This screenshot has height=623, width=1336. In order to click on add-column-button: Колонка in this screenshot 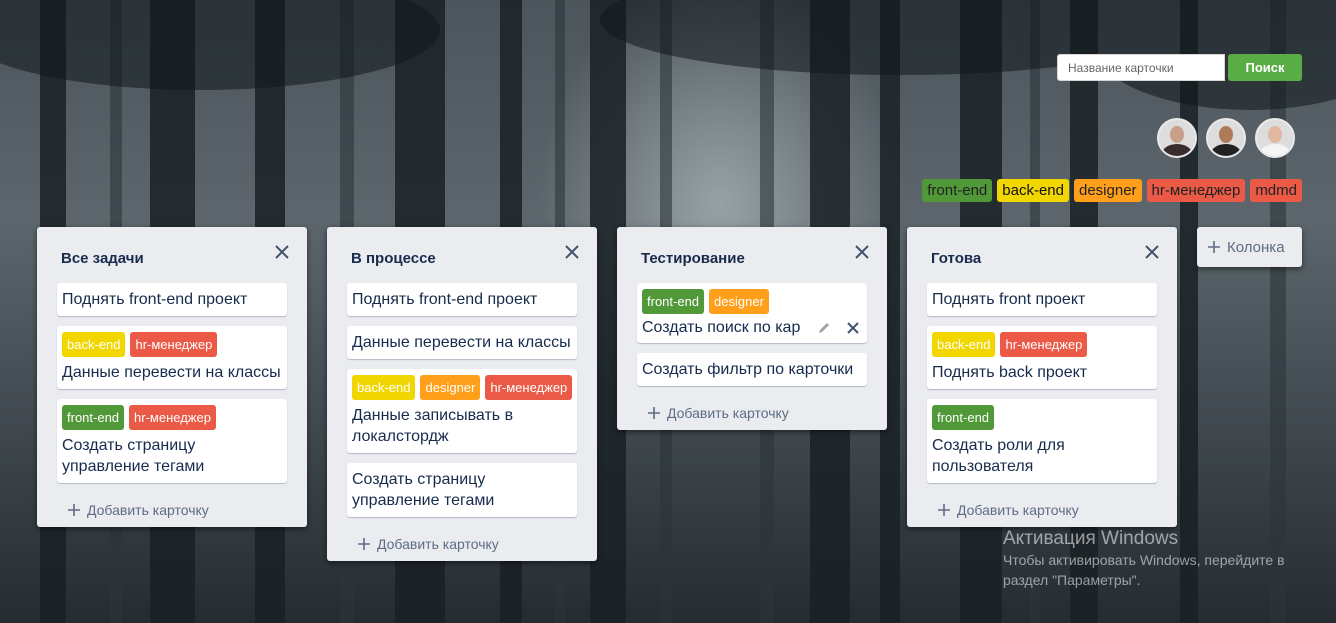, I will do `click(1249, 247)`.